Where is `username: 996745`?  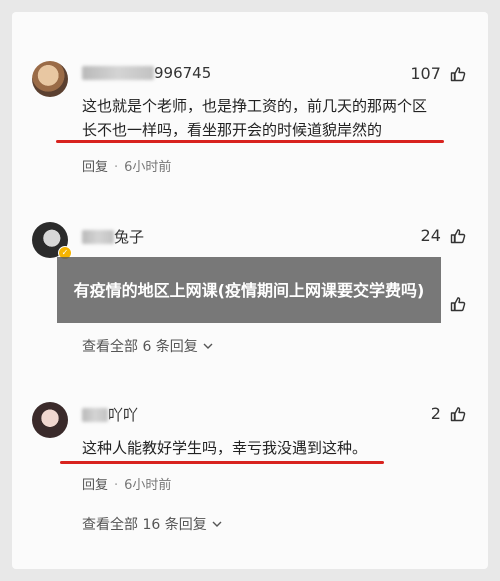 username: 996745 is located at coordinates (146, 73).